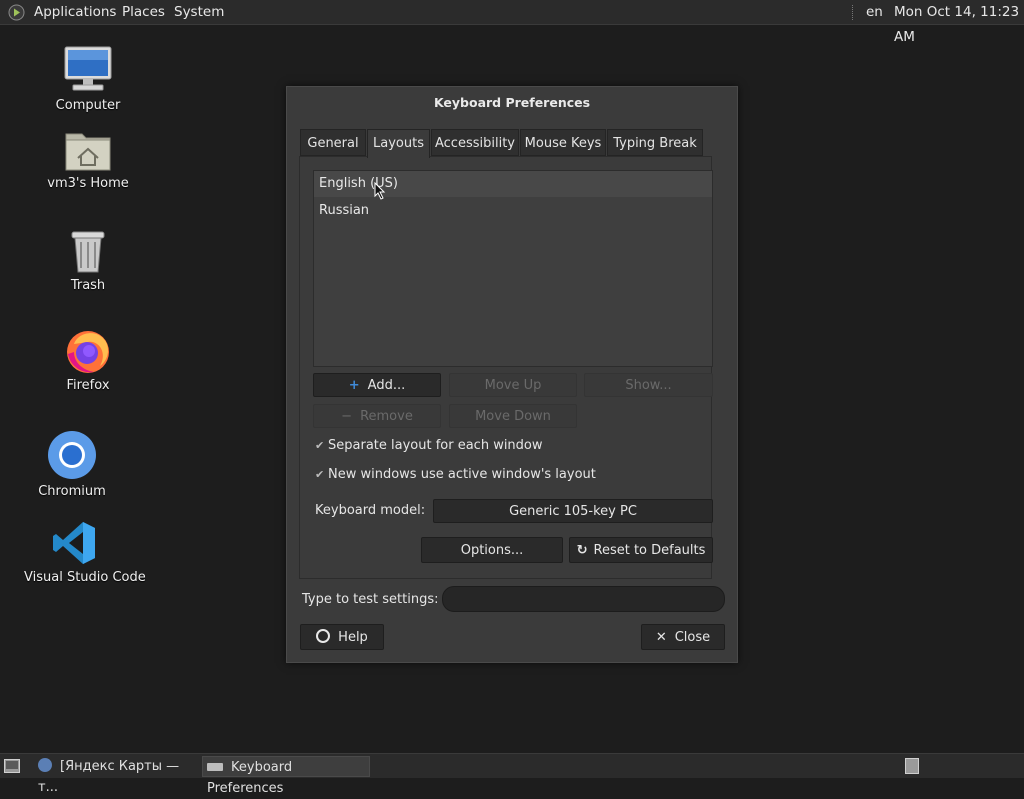 The width and height of the screenshot is (1024, 799). Describe the element at coordinates (347, 416) in the screenshot. I see `minus-icon: −` at that location.